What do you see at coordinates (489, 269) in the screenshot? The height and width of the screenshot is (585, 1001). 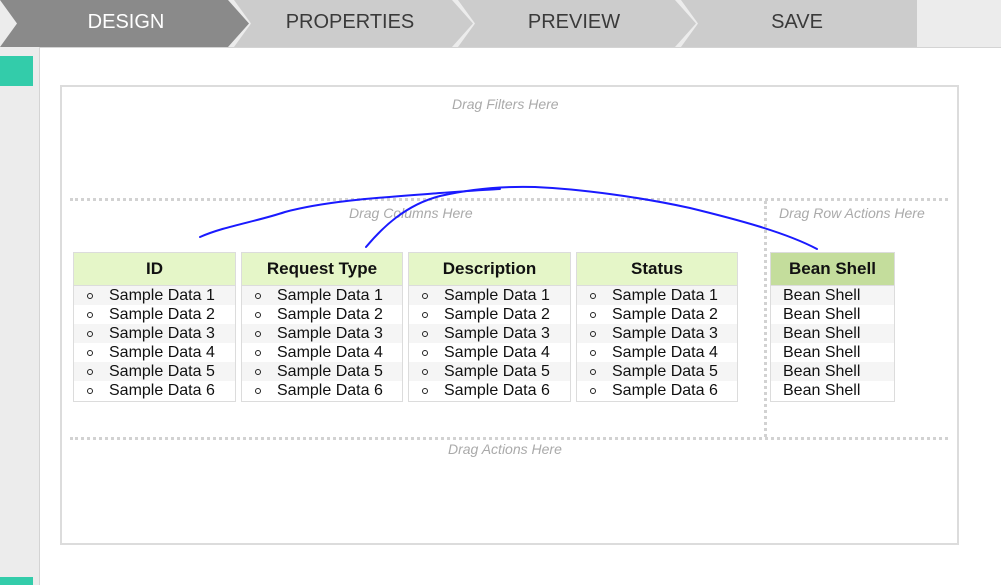 I see `column-header: Description` at bounding box center [489, 269].